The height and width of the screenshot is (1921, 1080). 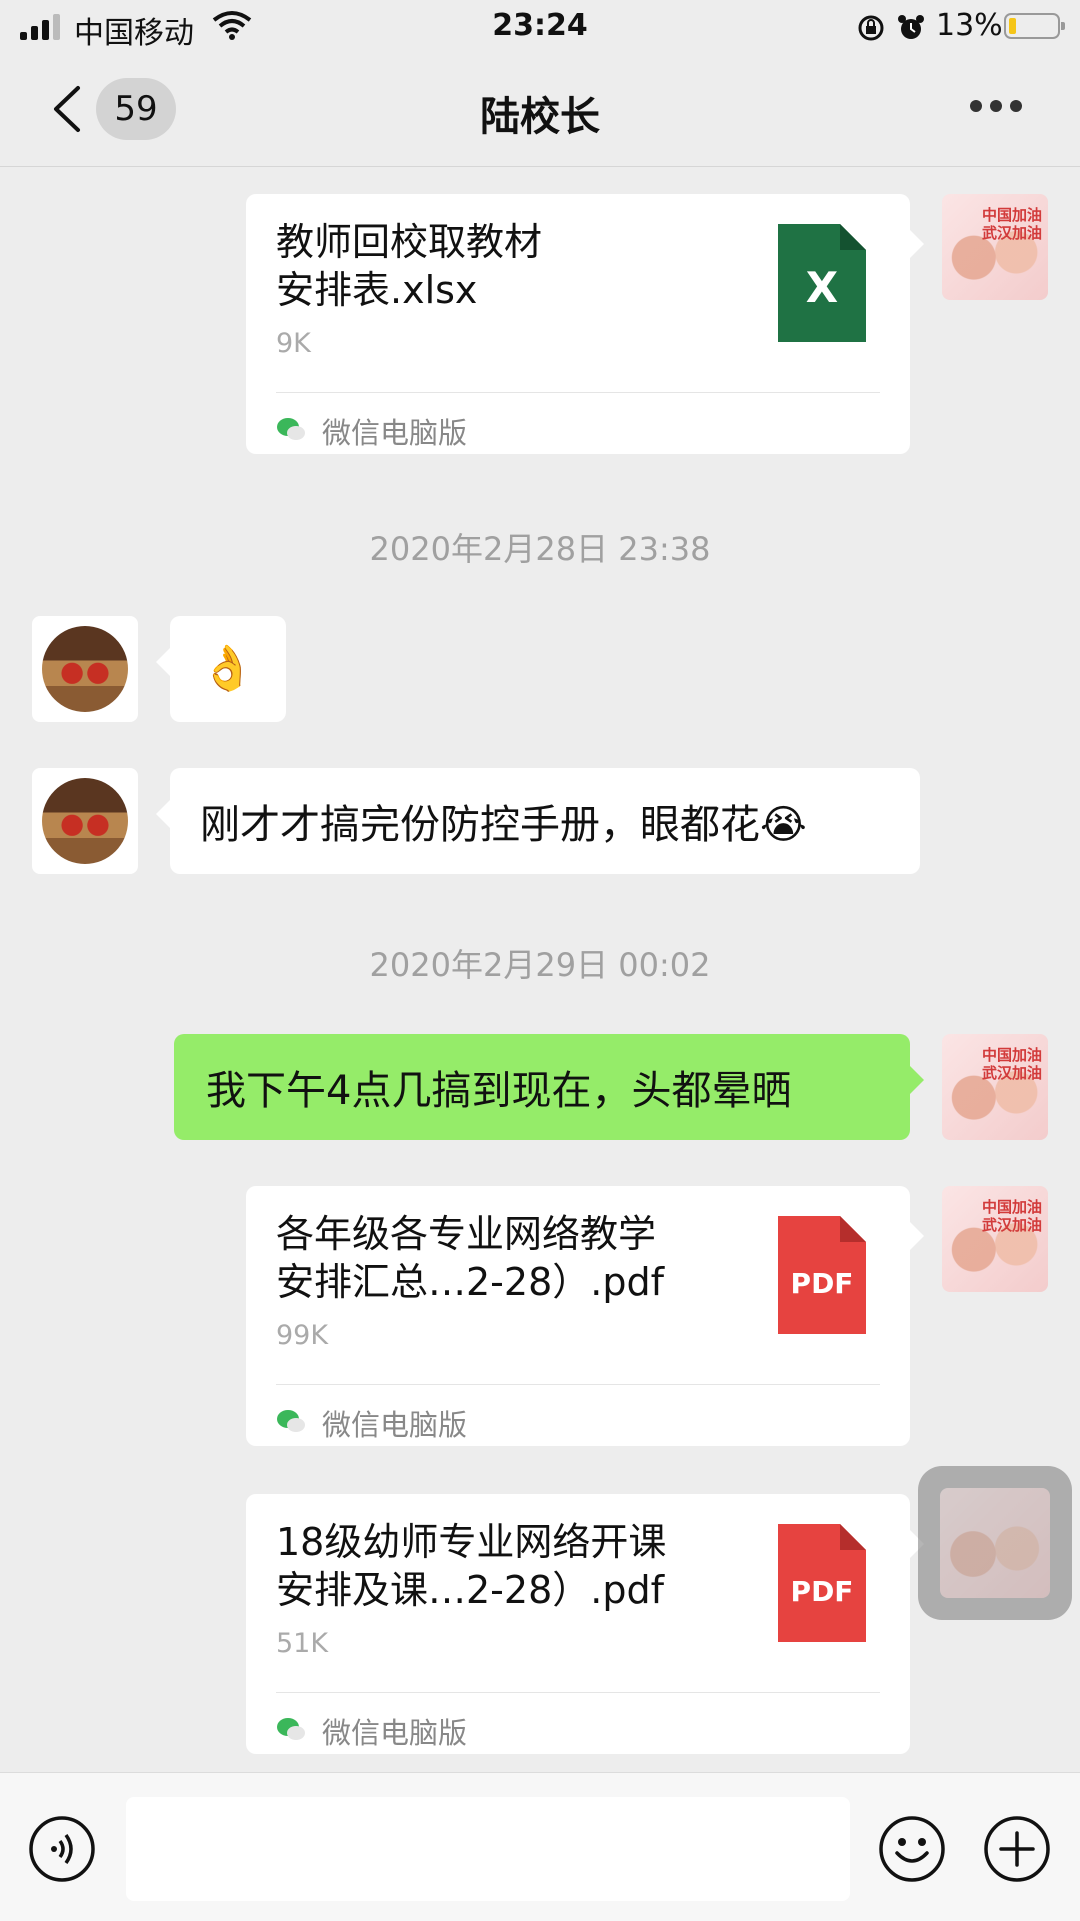 What do you see at coordinates (1017, 1849) in the screenshot?
I see `plus-icon` at bounding box center [1017, 1849].